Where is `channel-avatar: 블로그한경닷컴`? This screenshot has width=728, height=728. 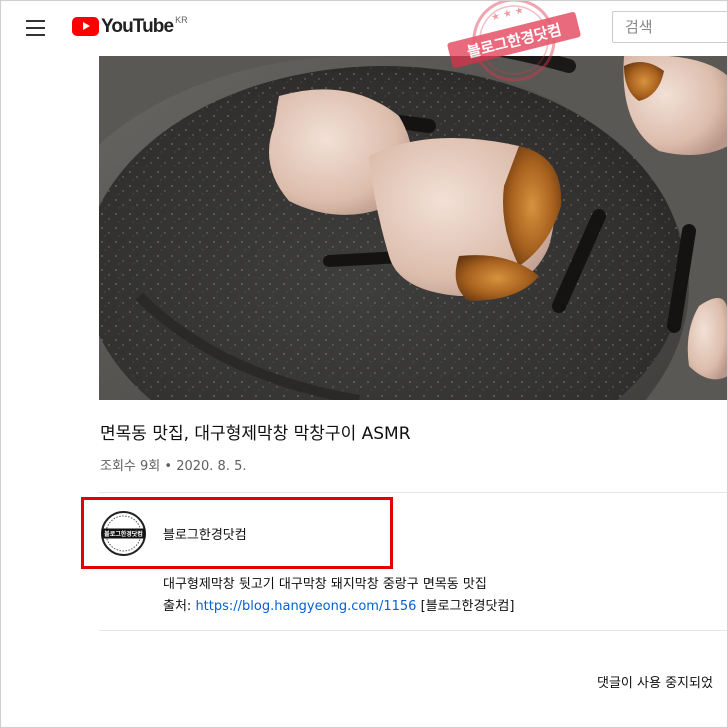
channel-avatar: 블로그한경닷컴 is located at coordinates (123, 533).